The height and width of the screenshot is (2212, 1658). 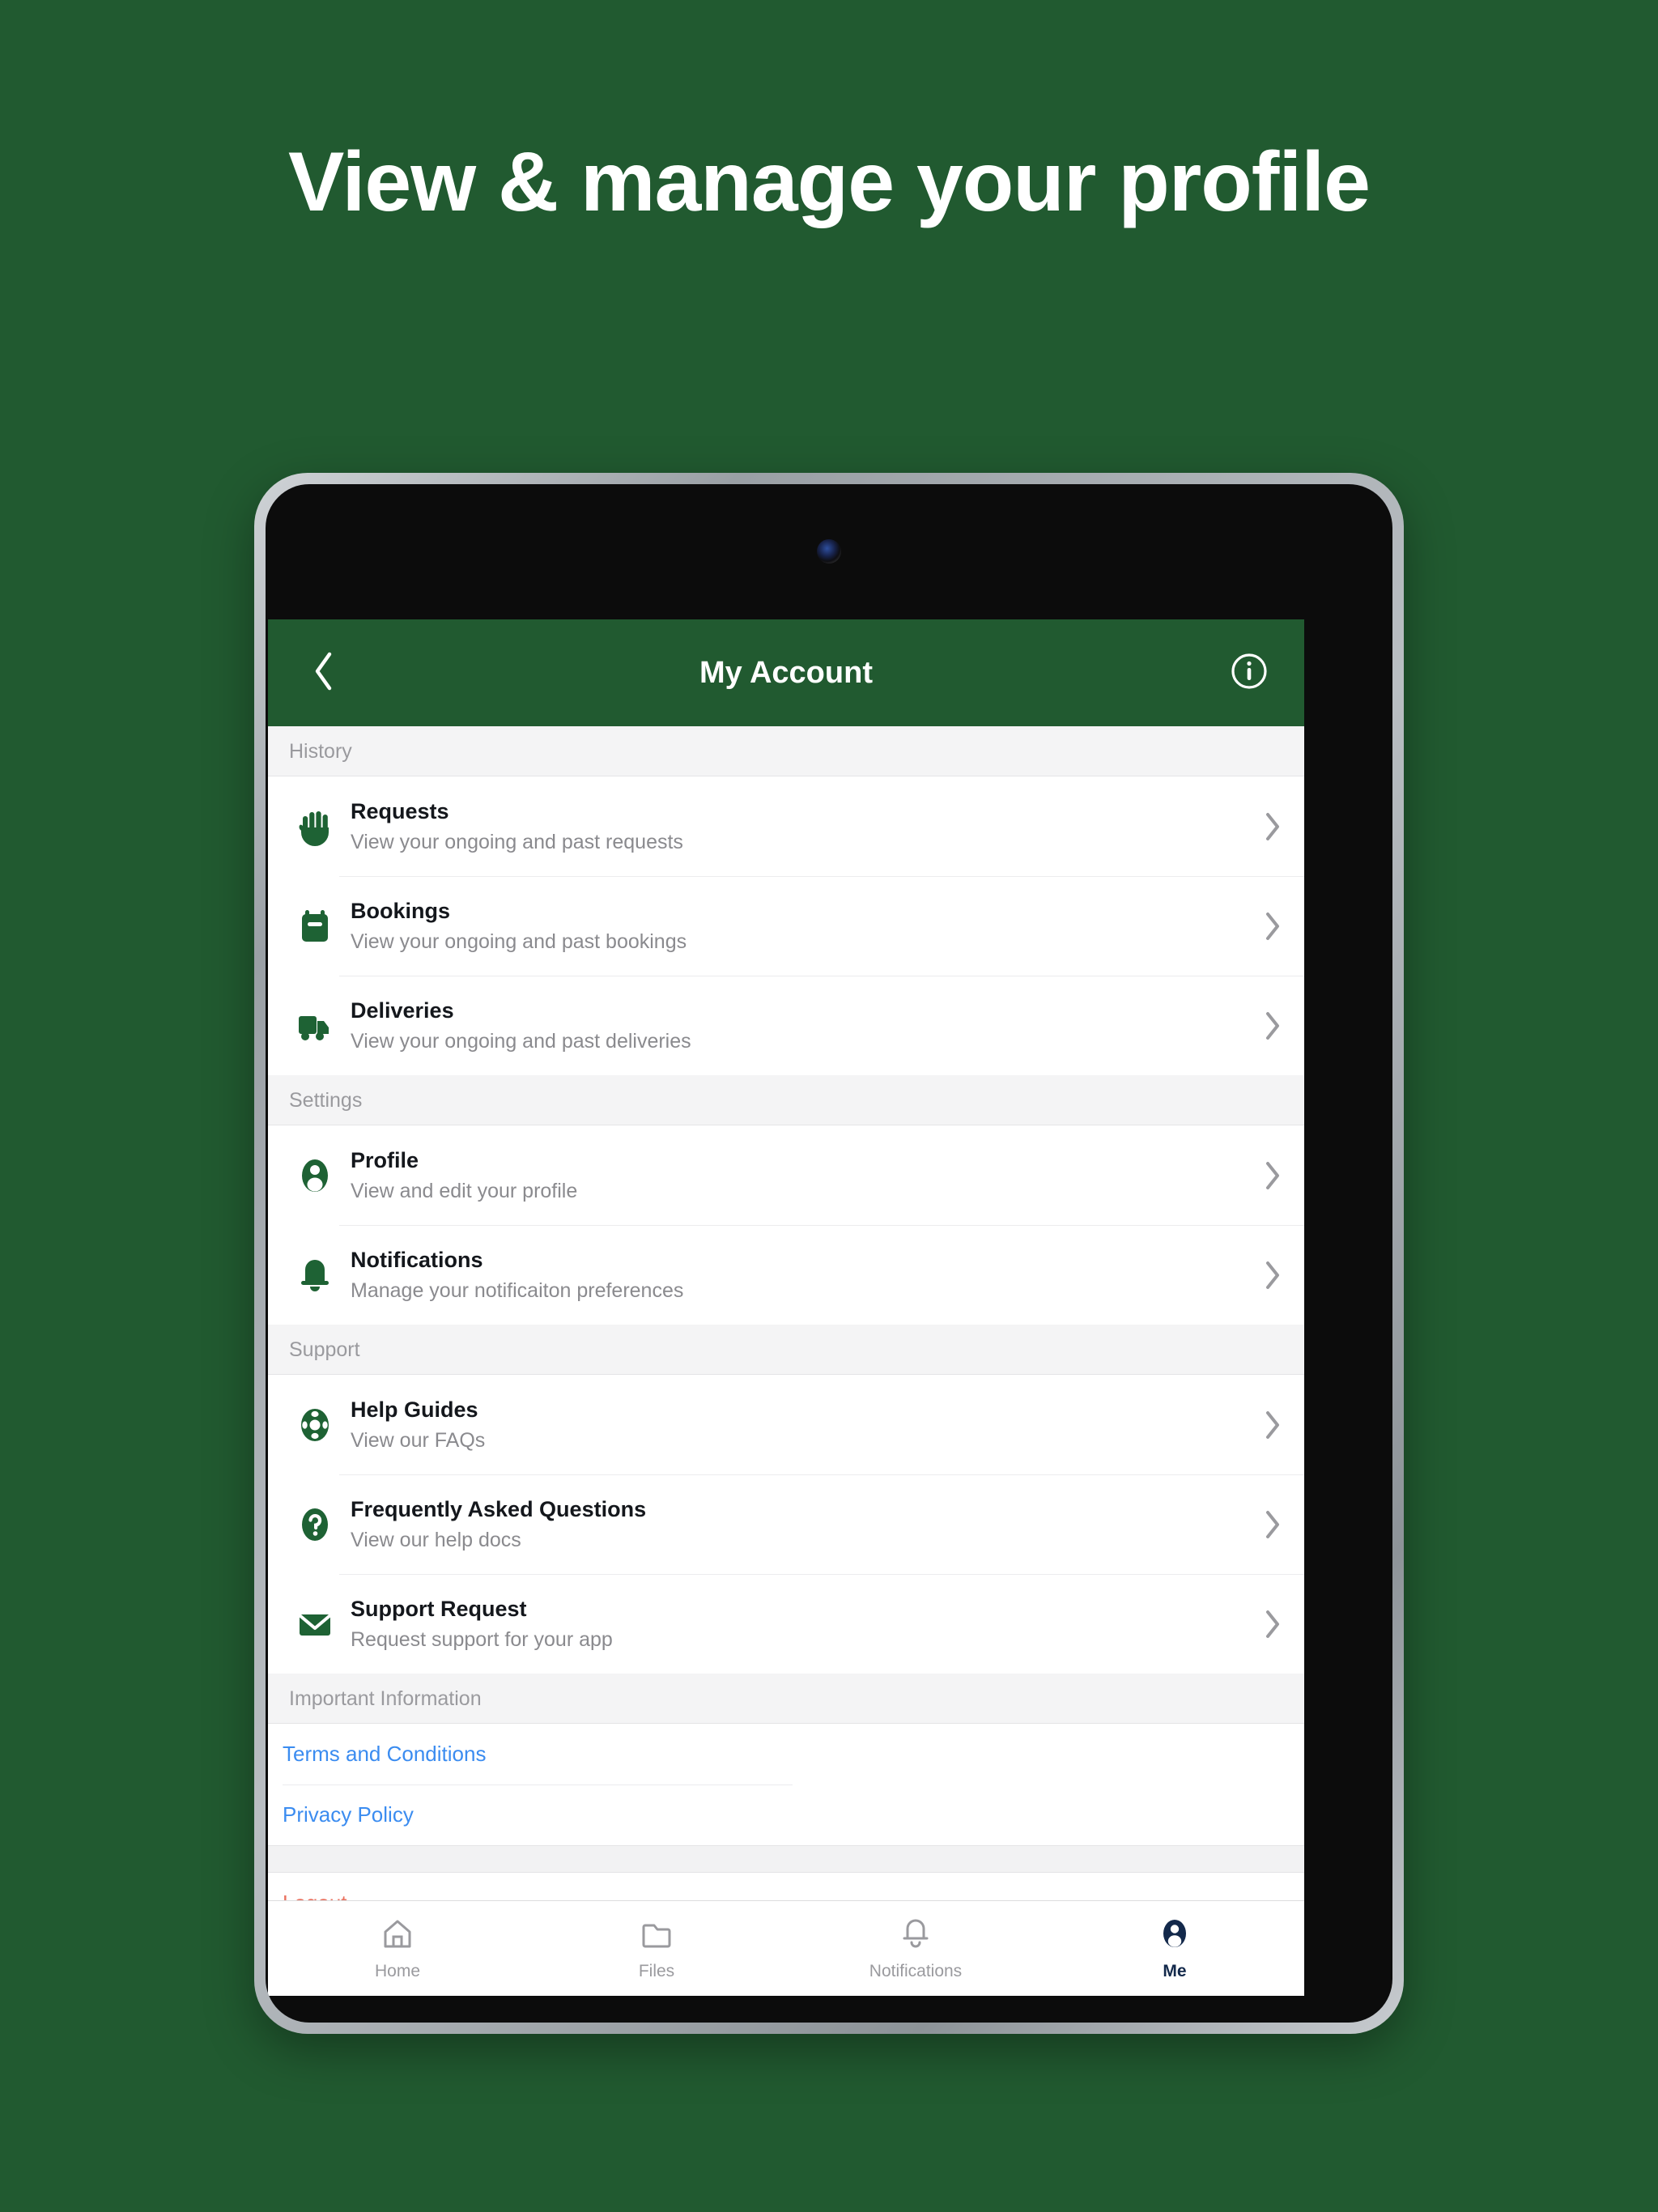 I want to click on list-item-text: Help Guides View our FAQs, so click(x=794, y=1425).